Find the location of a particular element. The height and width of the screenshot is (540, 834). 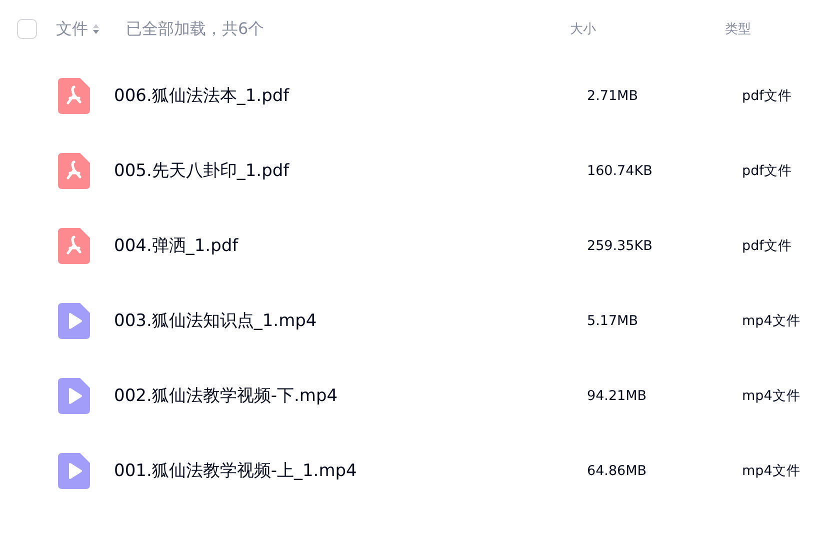

file-size: 160.74KB is located at coordinates (620, 170).